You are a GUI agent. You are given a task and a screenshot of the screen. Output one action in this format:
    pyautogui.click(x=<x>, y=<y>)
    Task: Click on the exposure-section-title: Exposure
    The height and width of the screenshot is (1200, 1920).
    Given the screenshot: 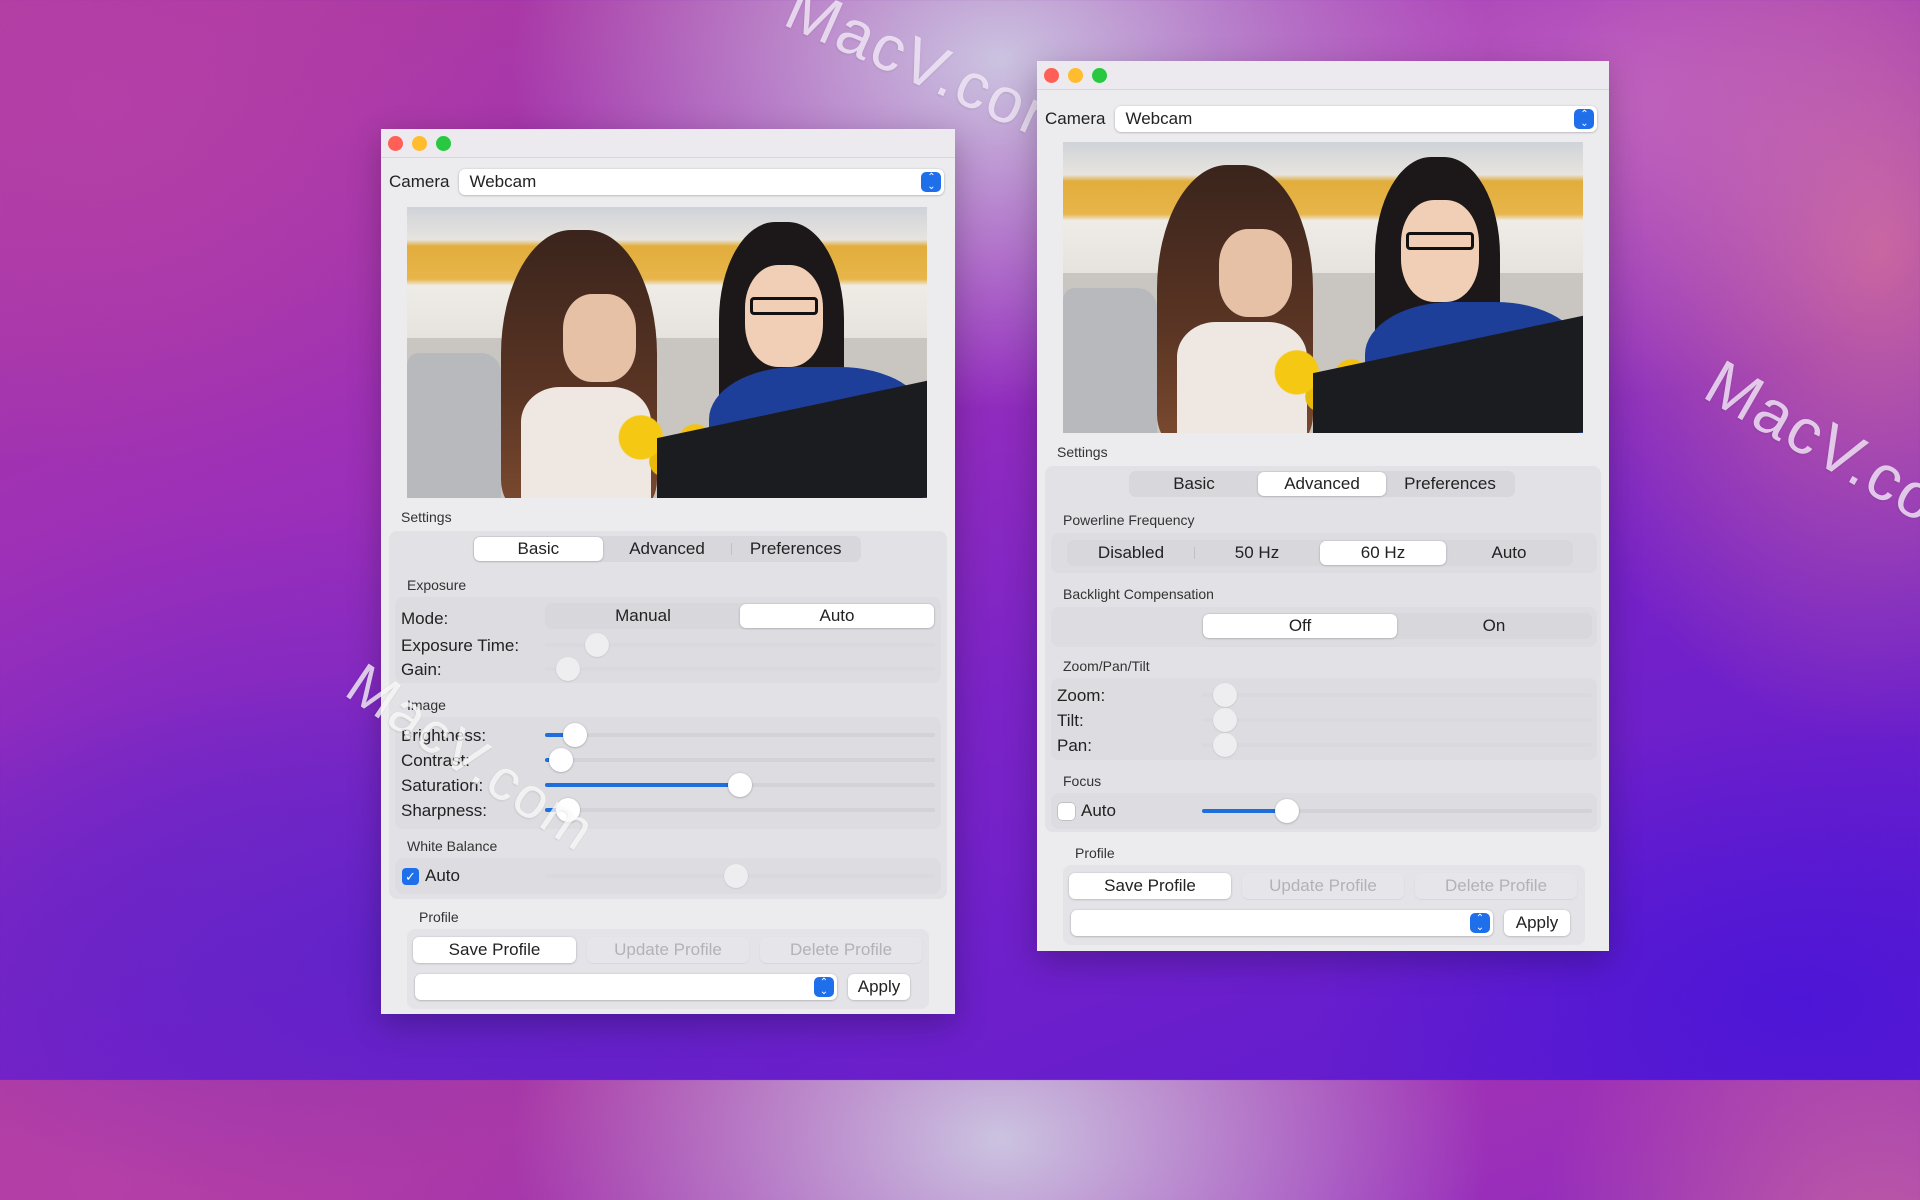 What is the action you would take?
    pyautogui.click(x=437, y=585)
    